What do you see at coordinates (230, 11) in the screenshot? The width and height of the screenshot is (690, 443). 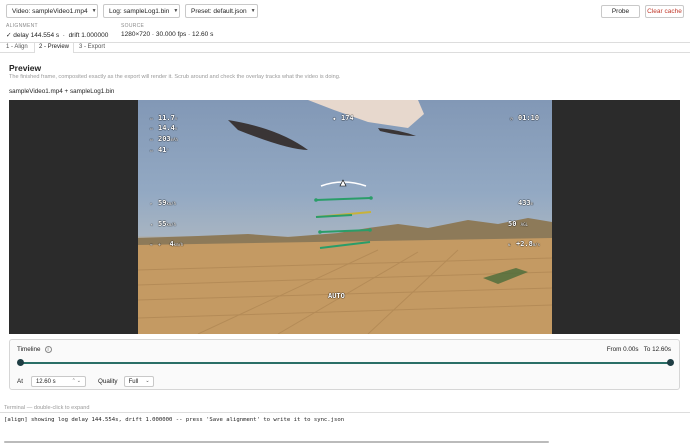 I see `preset-select-value: default.json` at bounding box center [230, 11].